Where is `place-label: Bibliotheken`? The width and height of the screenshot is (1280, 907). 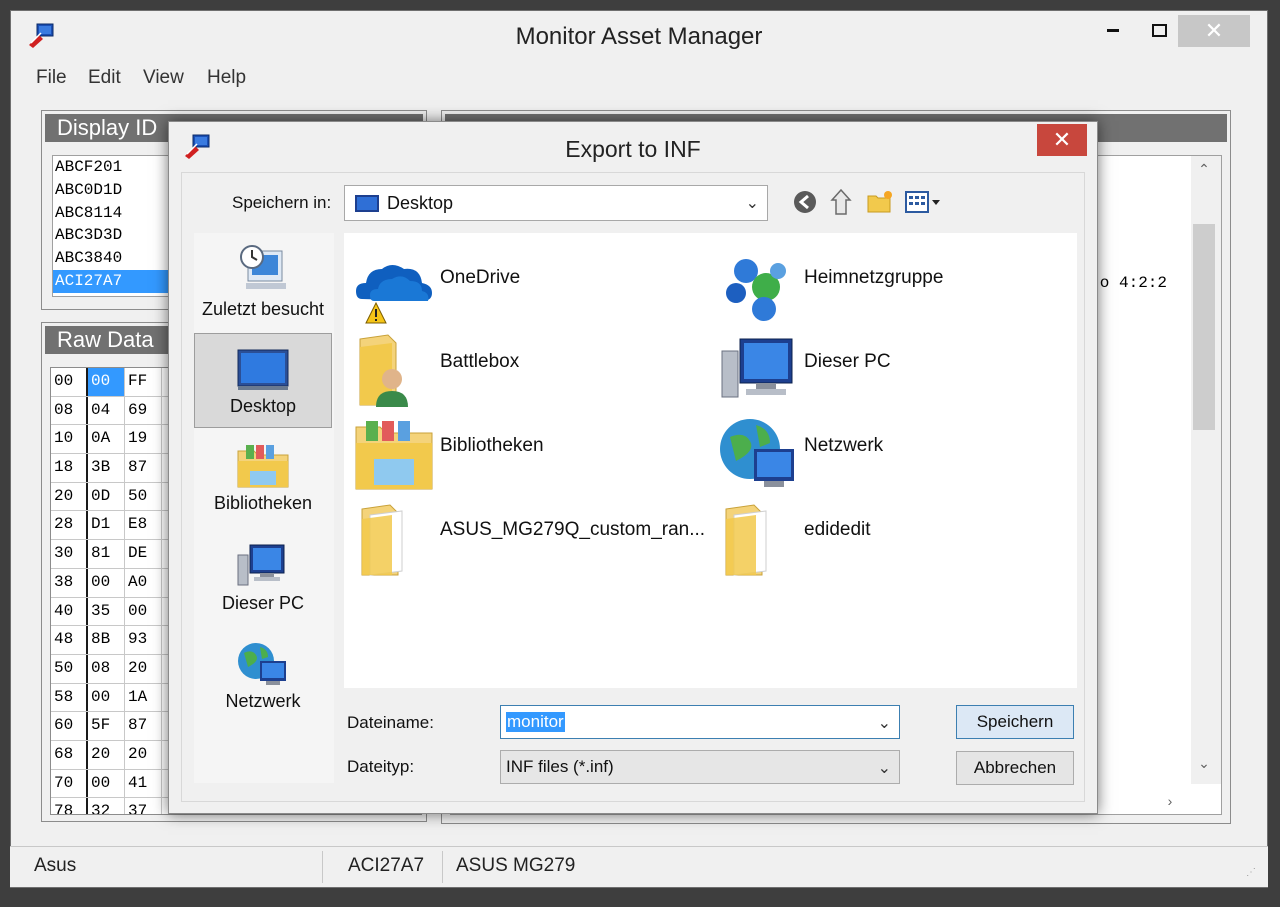 place-label: Bibliotheken is located at coordinates (263, 503).